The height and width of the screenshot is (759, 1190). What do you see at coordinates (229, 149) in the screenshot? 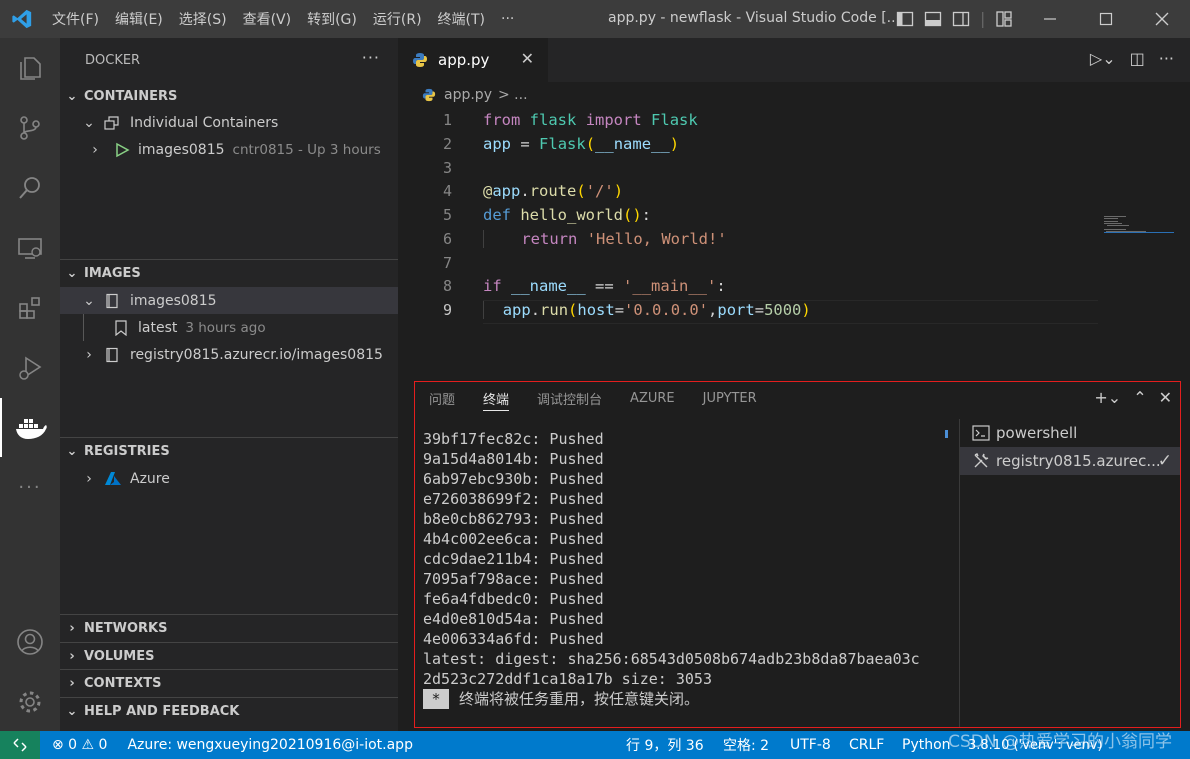
I see `container-item-row: › images0815 cntr0815 - Up 3 hours` at bounding box center [229, 149].